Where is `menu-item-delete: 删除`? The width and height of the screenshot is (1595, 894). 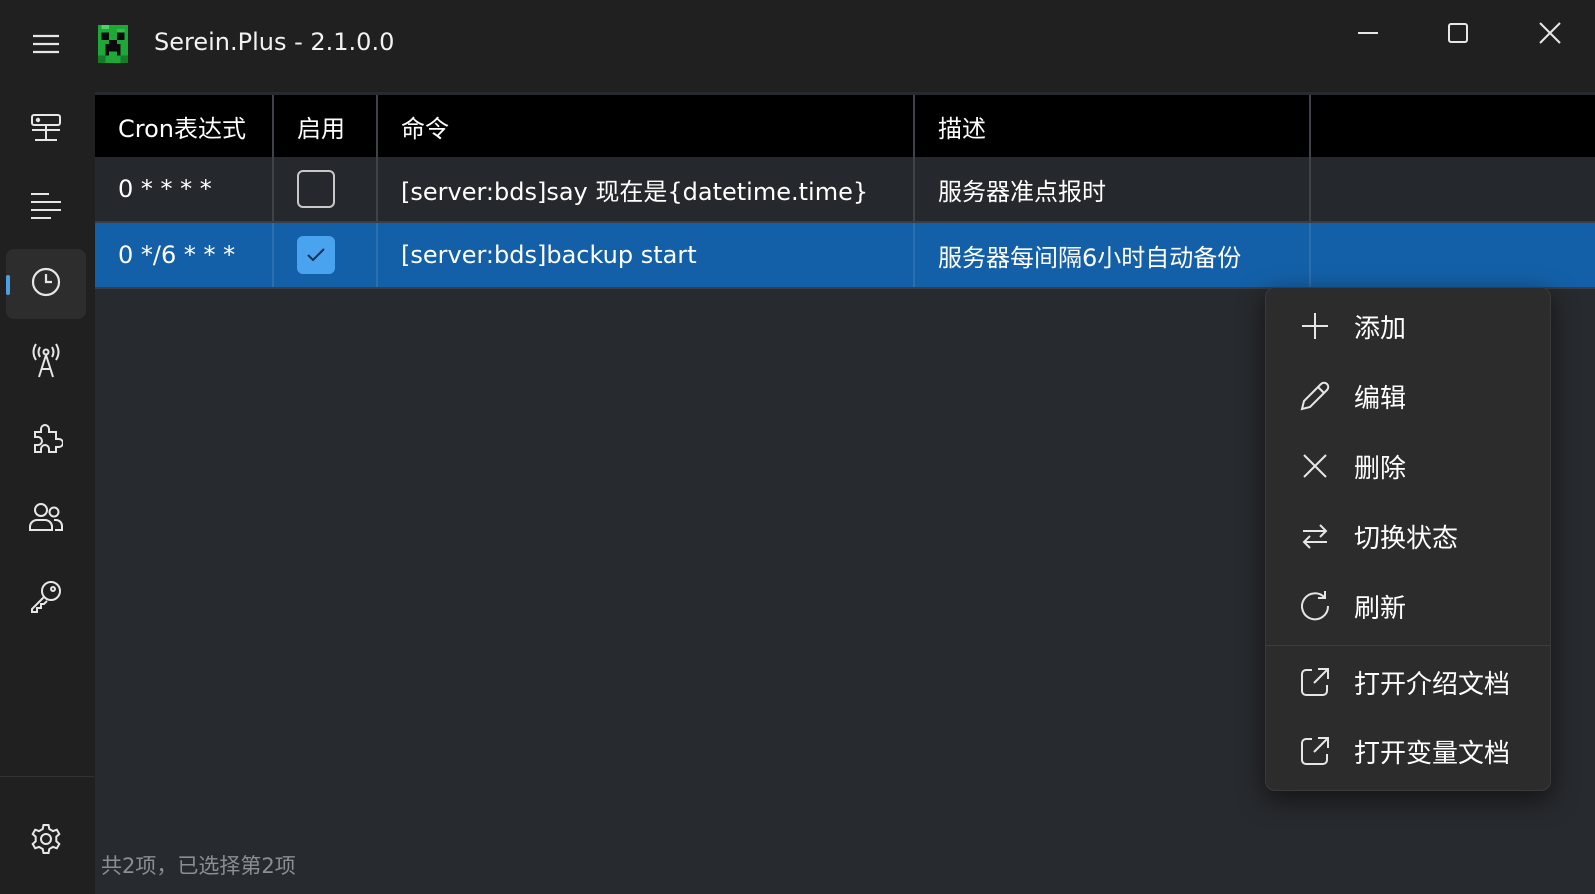 menu-item-delete: 删除 is located at coordinates (1408, 466).